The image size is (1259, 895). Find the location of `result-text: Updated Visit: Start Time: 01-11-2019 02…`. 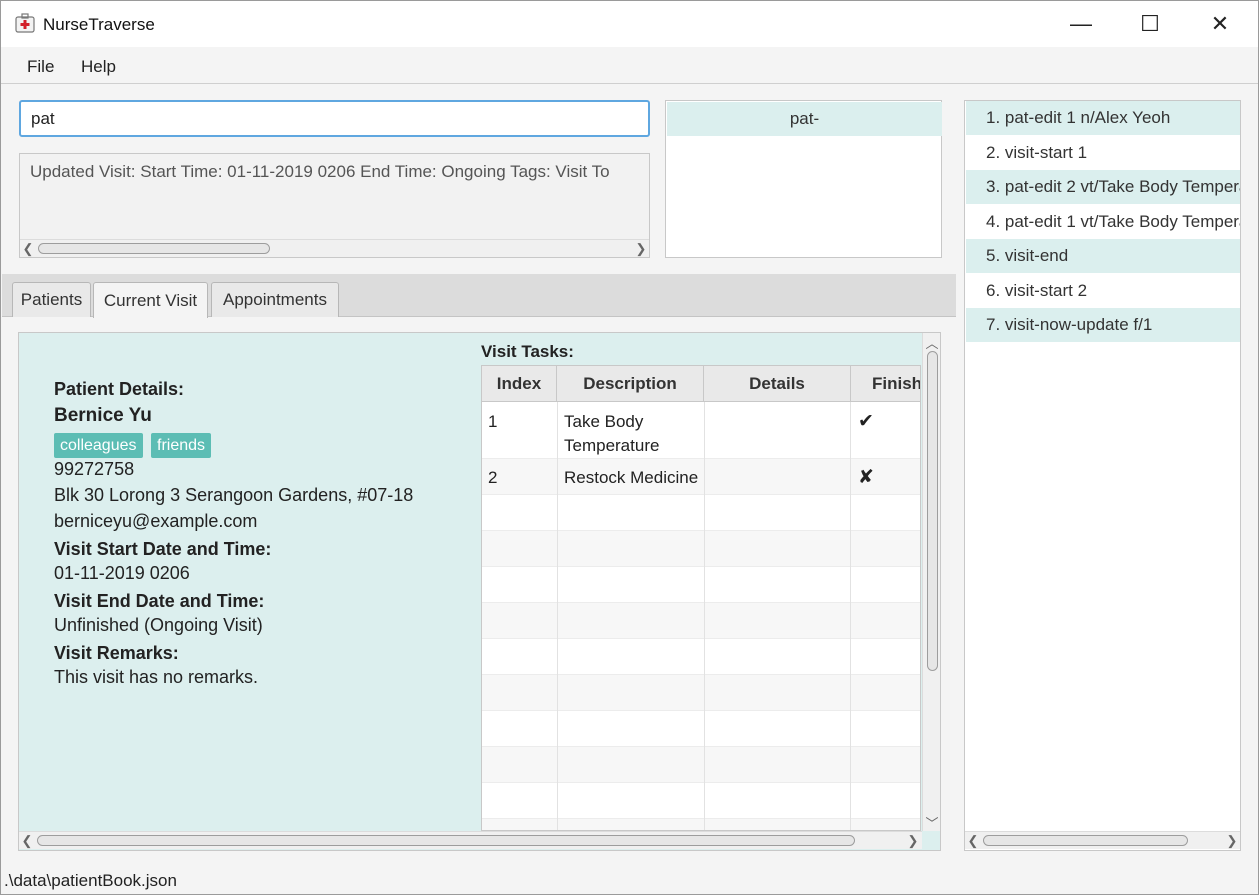

result-text: Updated Visit: Start Time: 01-11-2019 02… is located at coordinates (320, 171).